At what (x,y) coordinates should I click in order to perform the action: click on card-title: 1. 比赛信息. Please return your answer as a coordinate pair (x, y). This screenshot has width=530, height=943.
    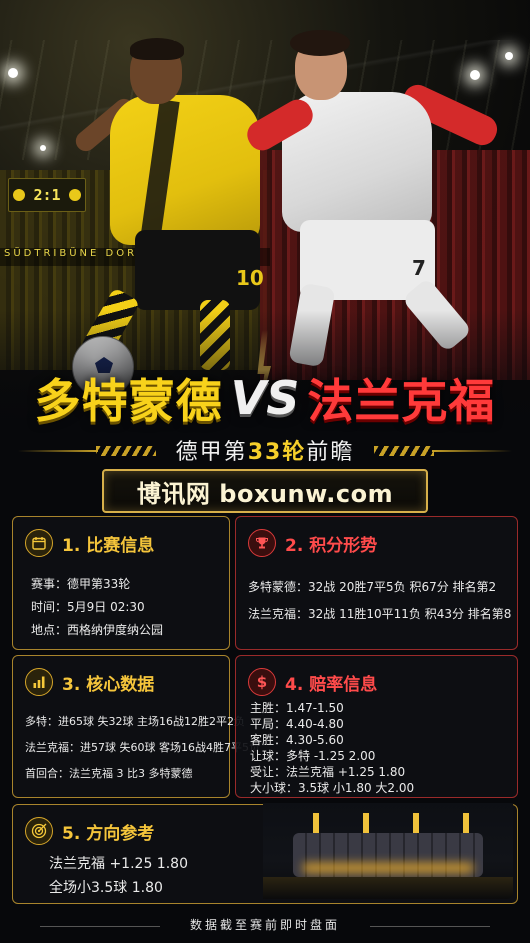
    Looking at the image, I should click on (108, 545).